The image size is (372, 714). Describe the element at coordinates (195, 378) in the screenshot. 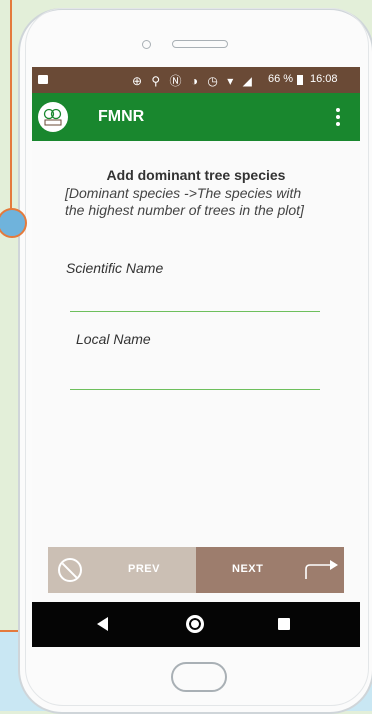

I see `local-name-input` at that location.